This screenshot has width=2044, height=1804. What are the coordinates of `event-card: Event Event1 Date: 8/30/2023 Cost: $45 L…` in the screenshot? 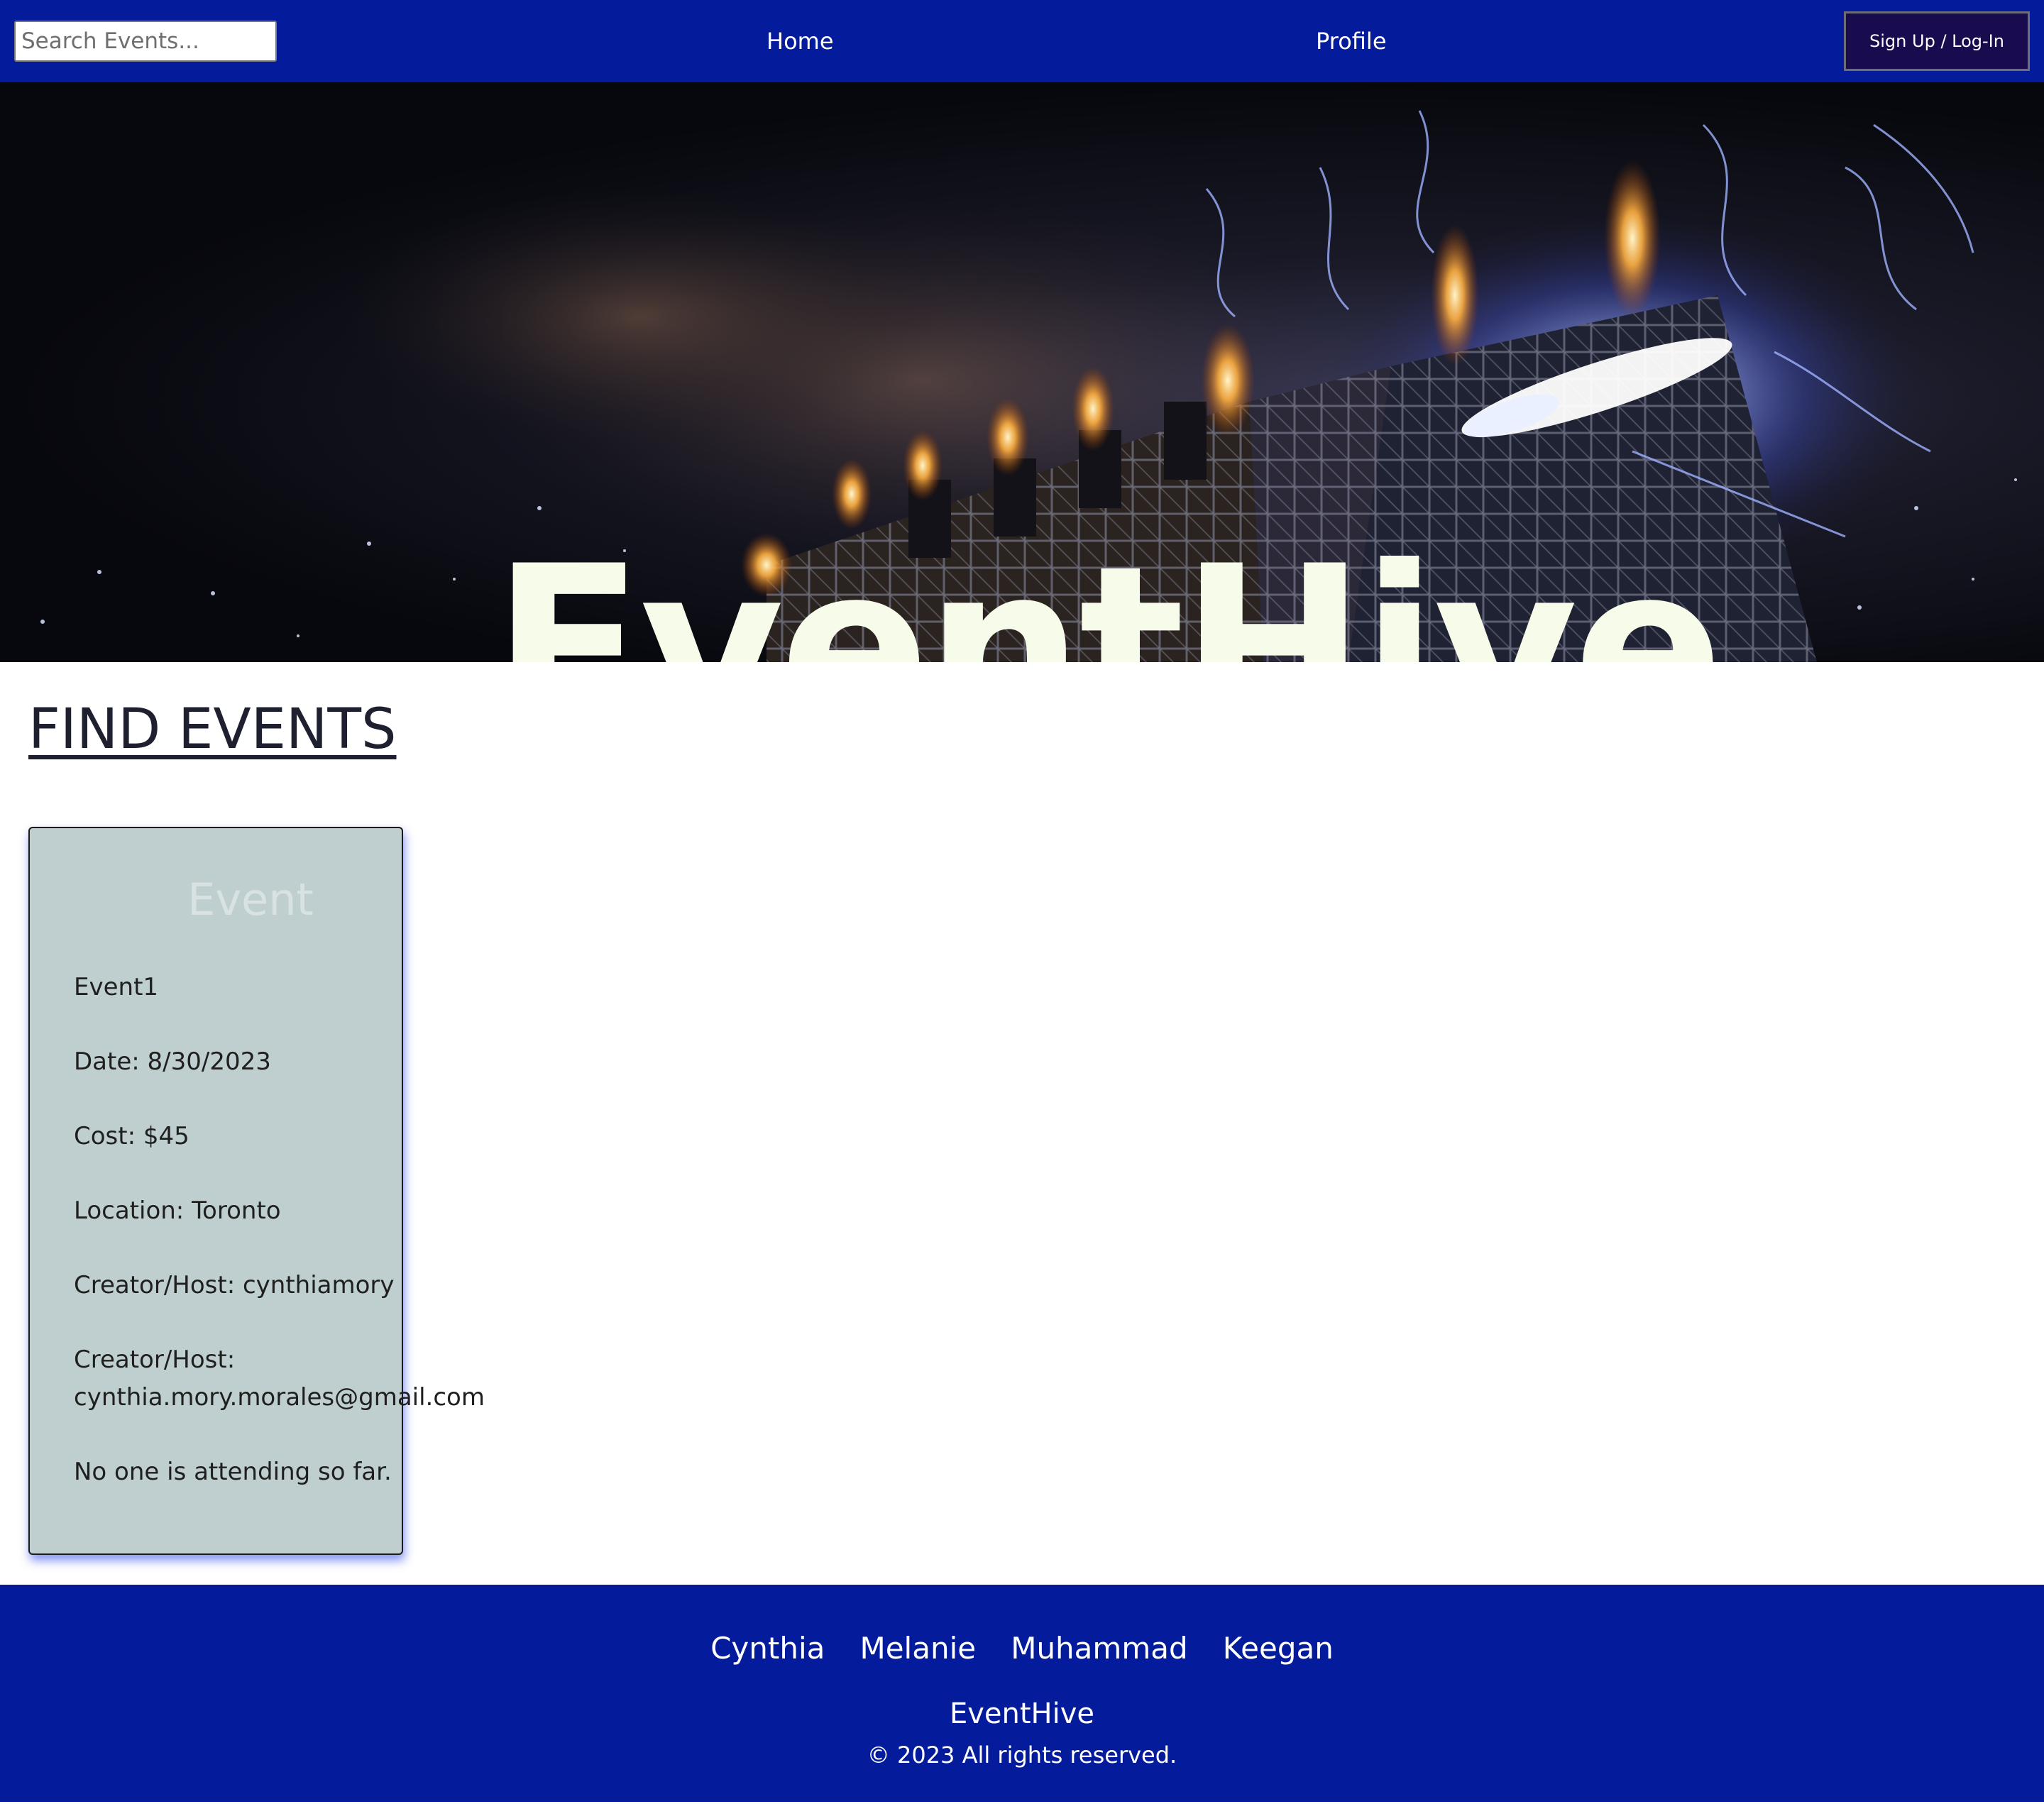 It's located at (256, 1191).